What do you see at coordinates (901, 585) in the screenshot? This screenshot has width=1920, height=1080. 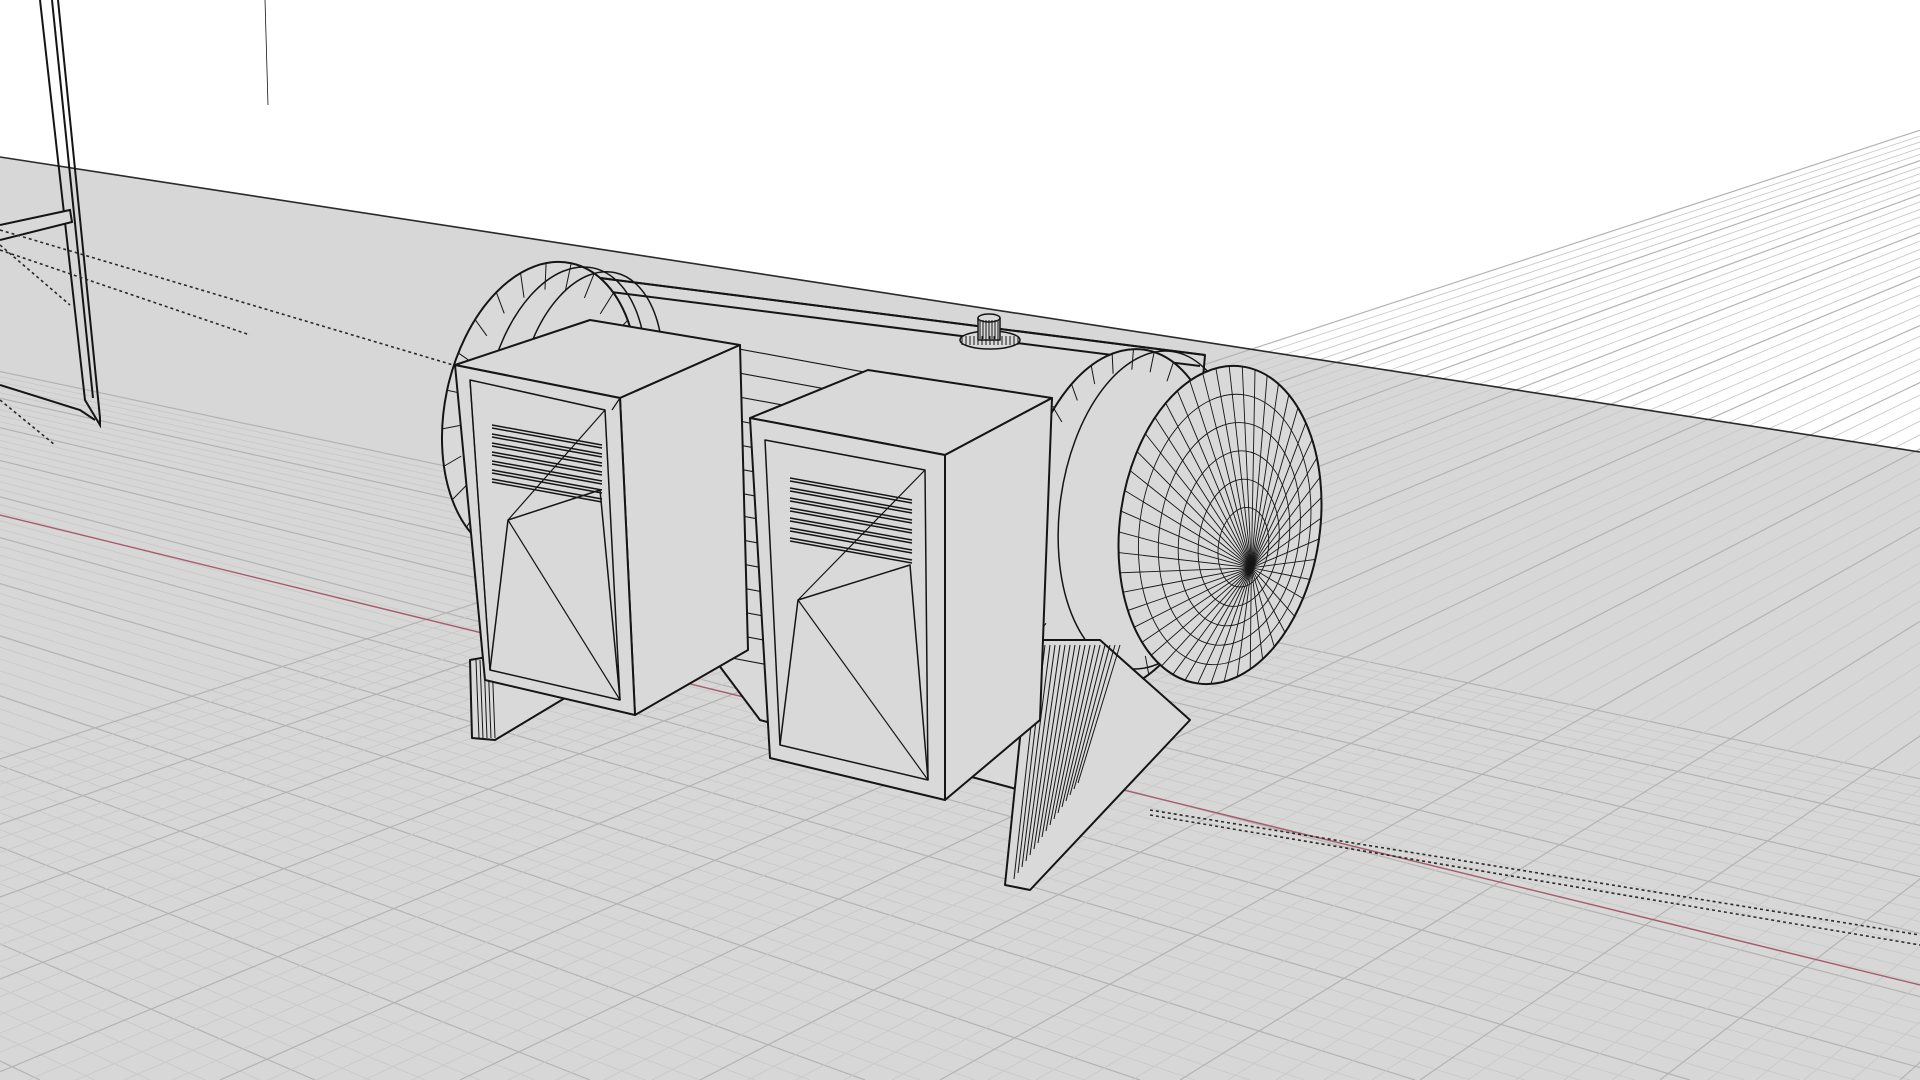 I see `right-junction-box` at bounding box center [901, 585].